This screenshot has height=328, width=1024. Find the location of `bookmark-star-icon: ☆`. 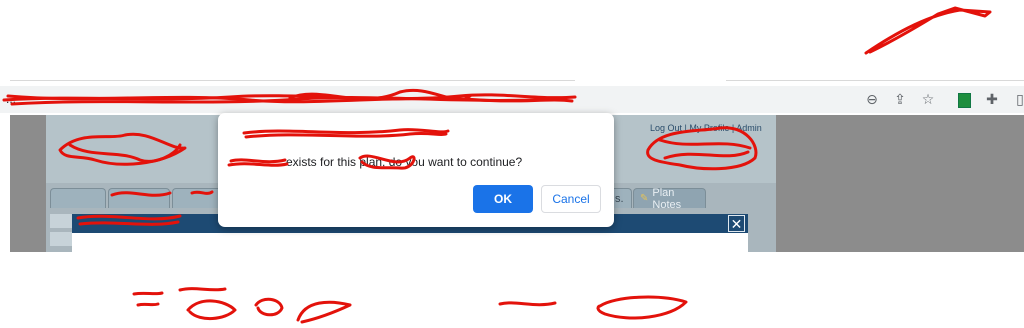

bookmark-star-icon: ☆ is located at coordinates (928, 100).